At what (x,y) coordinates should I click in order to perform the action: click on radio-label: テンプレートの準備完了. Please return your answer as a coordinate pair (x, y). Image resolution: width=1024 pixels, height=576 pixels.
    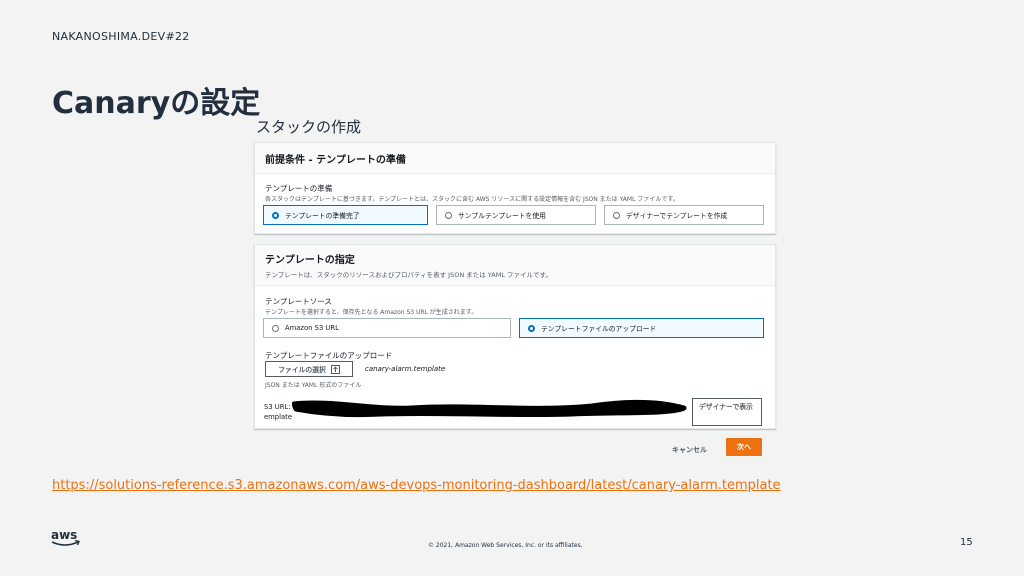
    Looking at the image, I should click on (322, 216).